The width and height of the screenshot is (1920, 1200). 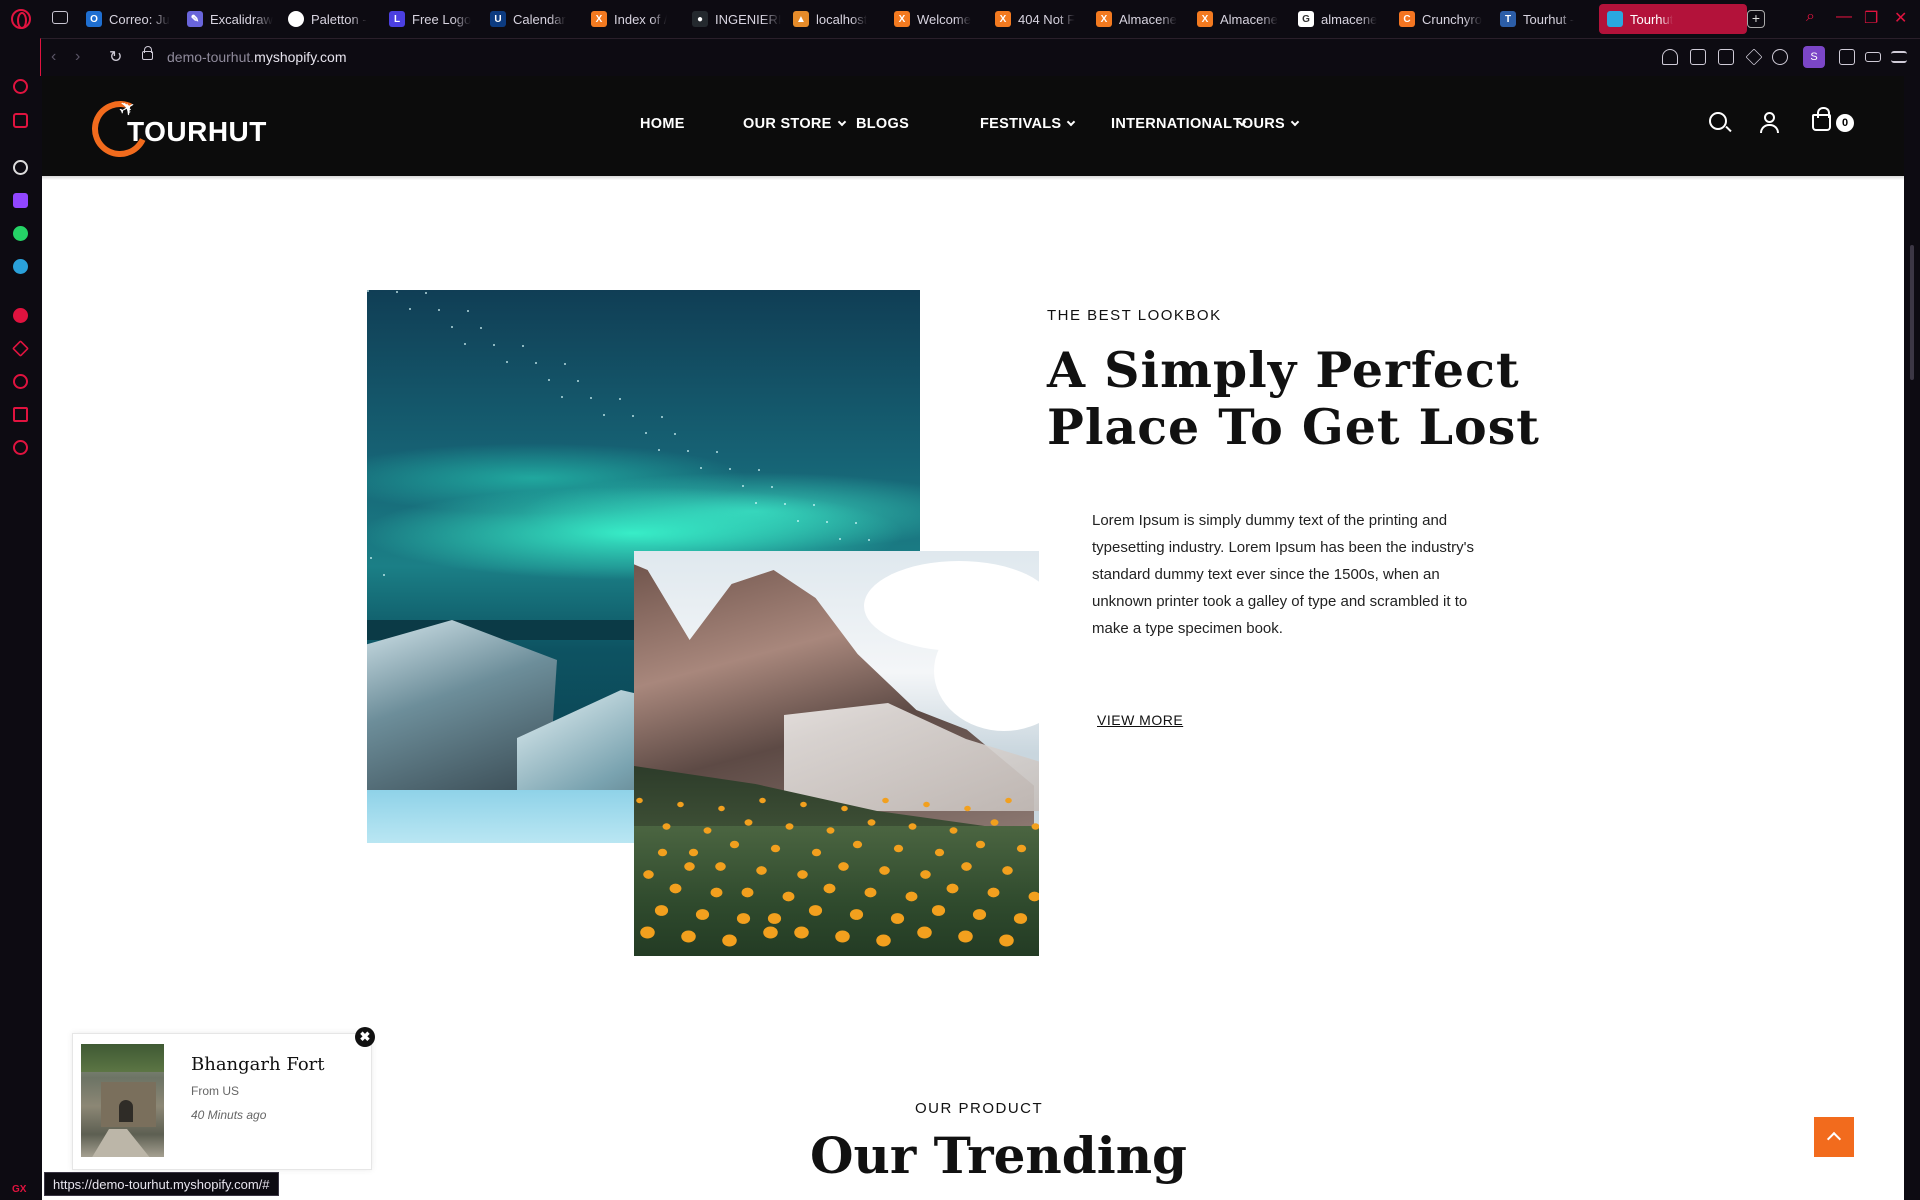 I want to click on github-icon: ●, so click(x=700, y=19).